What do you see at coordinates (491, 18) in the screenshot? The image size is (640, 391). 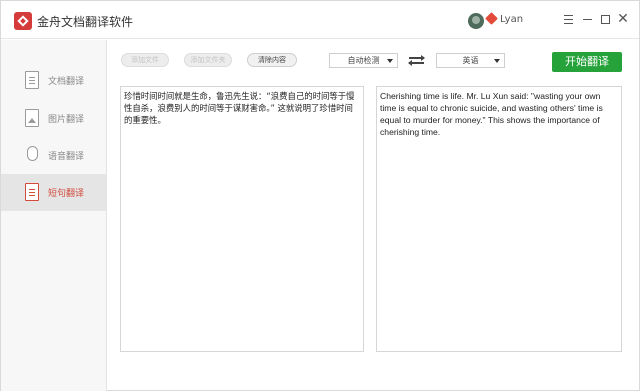 I see `vip-diamond-icon` at bounding box center [491, 18].